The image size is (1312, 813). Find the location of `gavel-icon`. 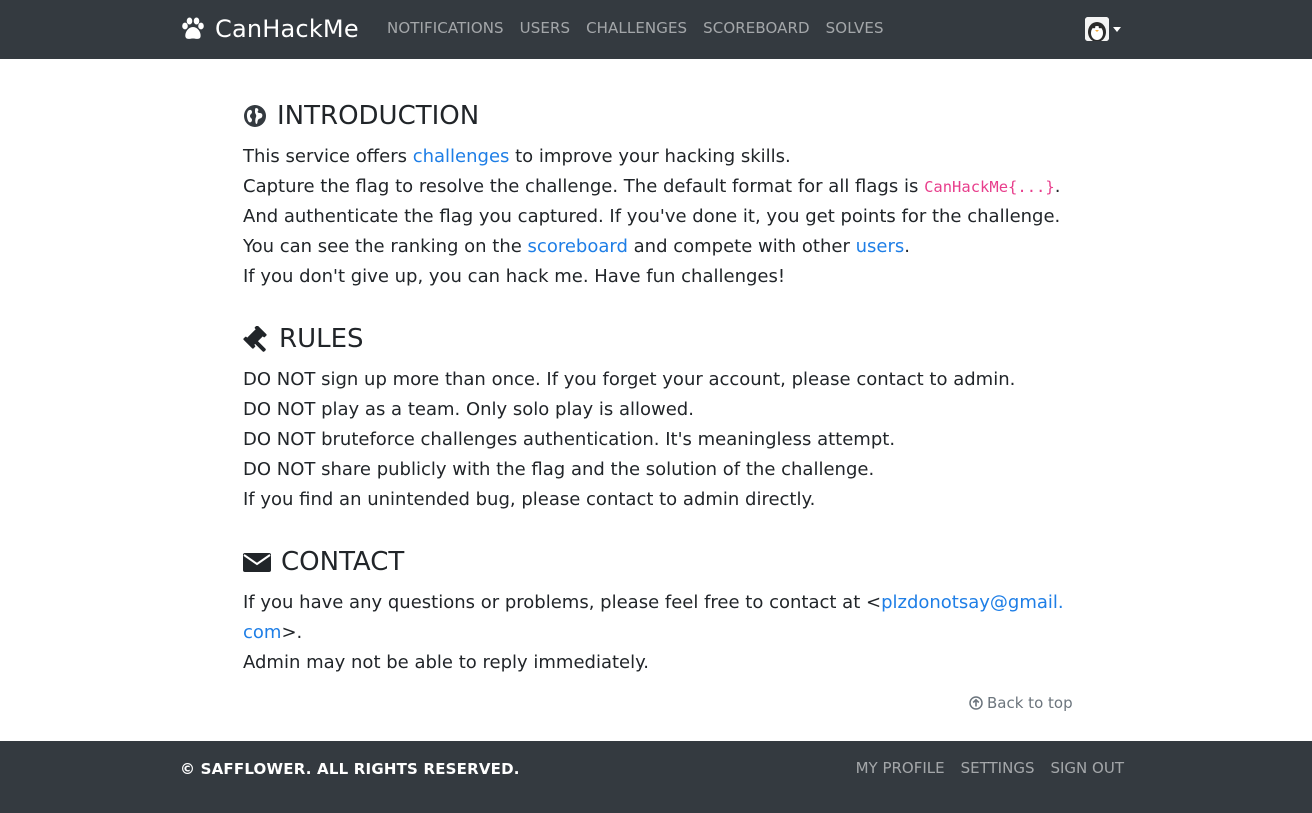

gavel-icon is located at coordinates (256, 338).